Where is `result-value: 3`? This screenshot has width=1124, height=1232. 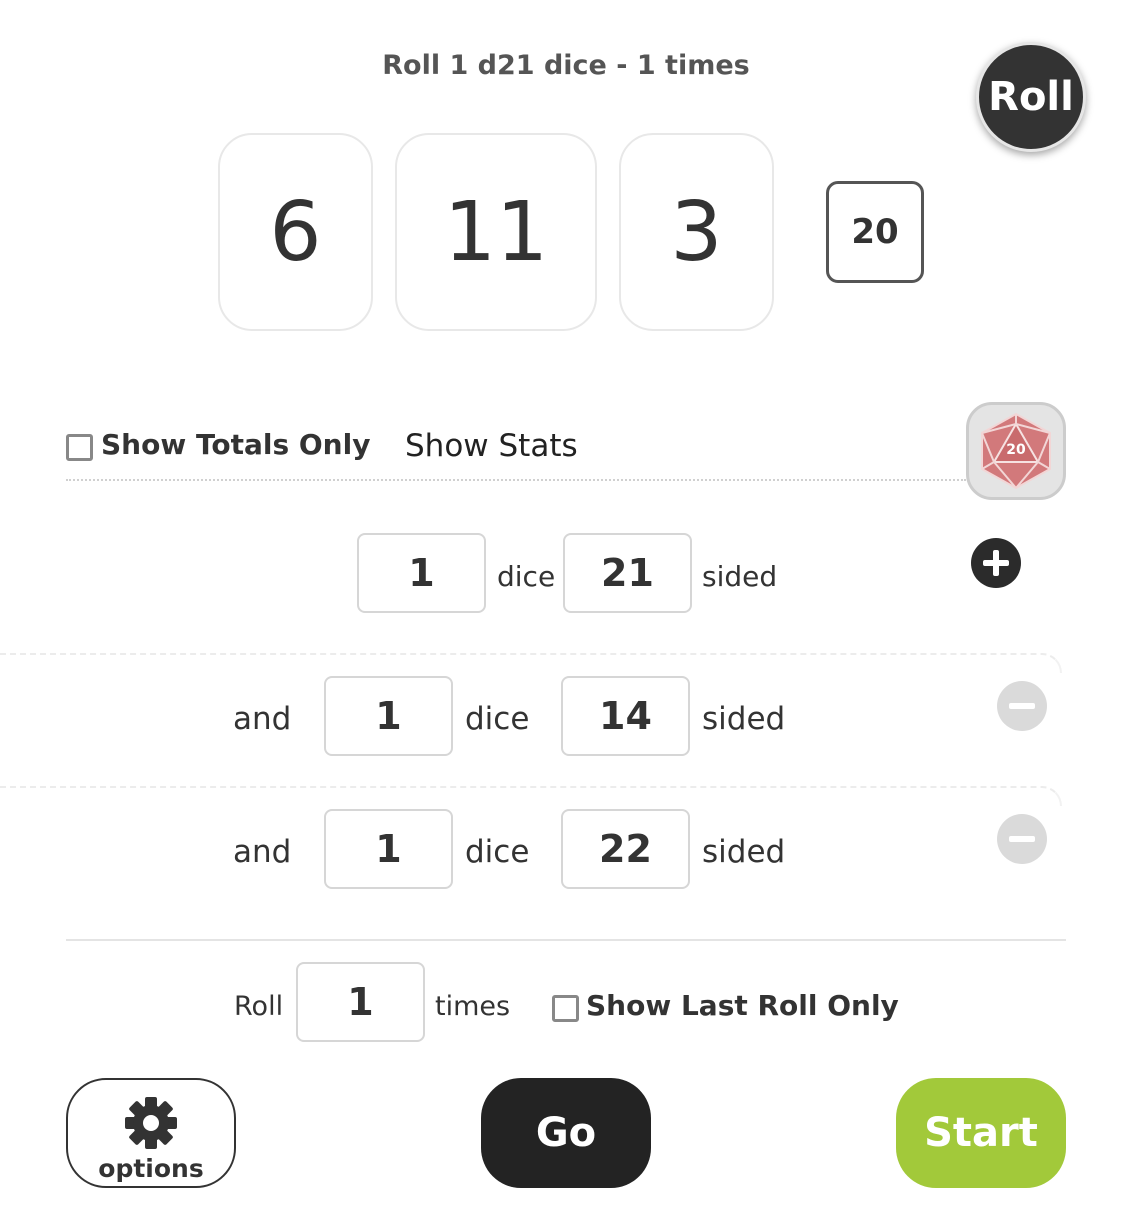
result-value: 3 is located at coordinates (696, 232).